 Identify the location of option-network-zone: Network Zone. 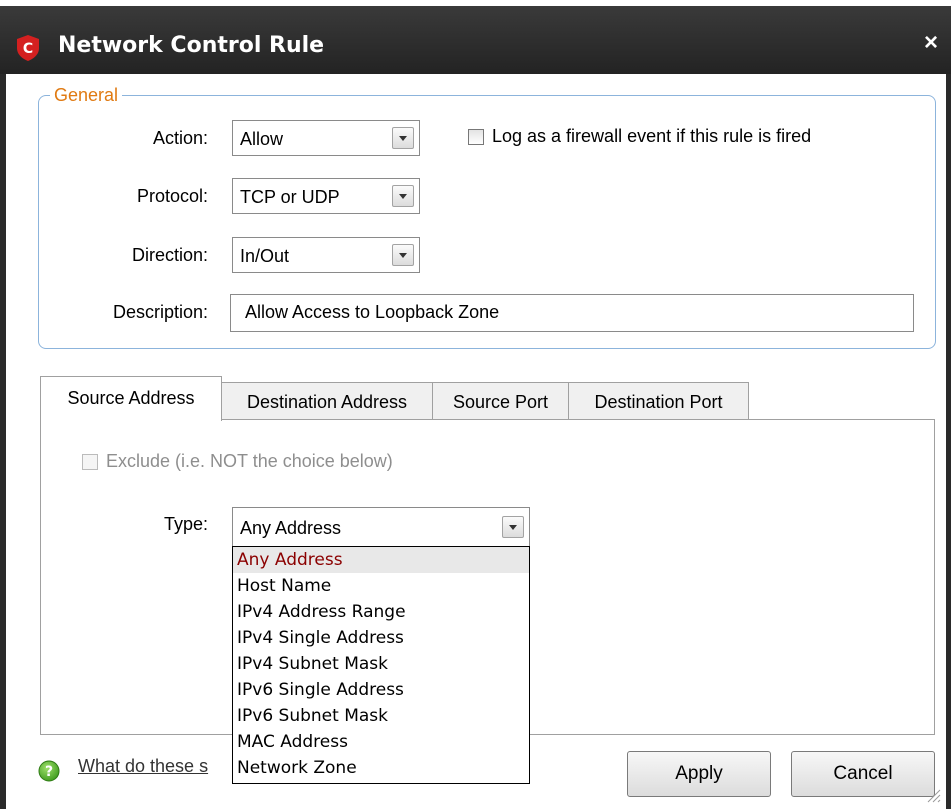
(381, 768).